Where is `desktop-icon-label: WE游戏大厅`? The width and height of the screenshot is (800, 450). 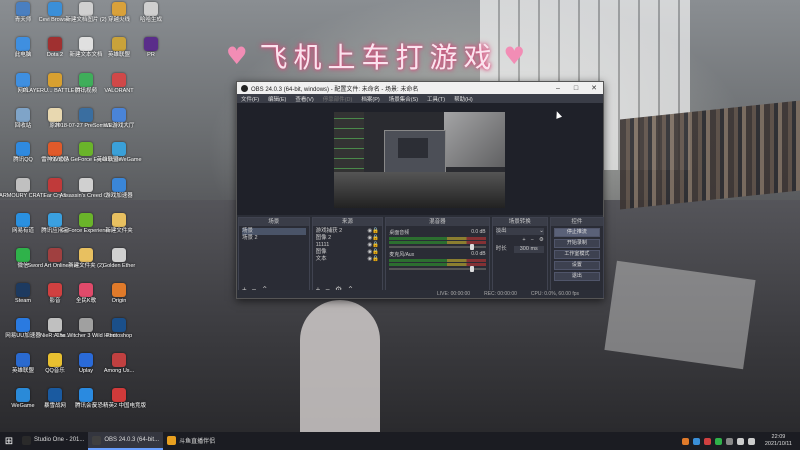 desktop-icon-label: WE游戏大厅 is located at coordinates (119, 126).